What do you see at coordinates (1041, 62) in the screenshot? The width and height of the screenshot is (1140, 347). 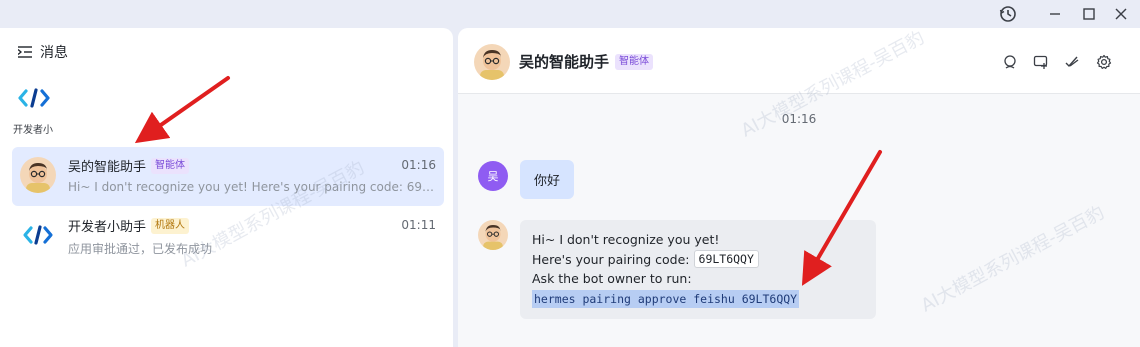 I see `new-topic-icon` at bounding box center [1041, 62].